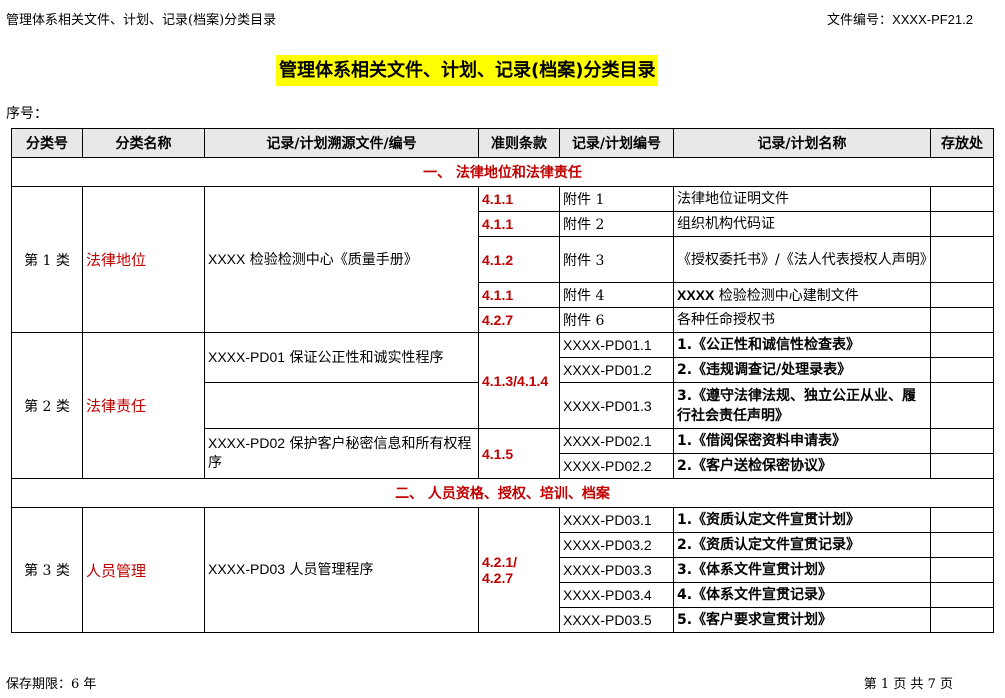 This screenshot has width=1005, height=698. Describe the element at coordinates (802, 570) in the screenshot. I see `record-name: 3.《体系文件宣贯计划》` at that location.